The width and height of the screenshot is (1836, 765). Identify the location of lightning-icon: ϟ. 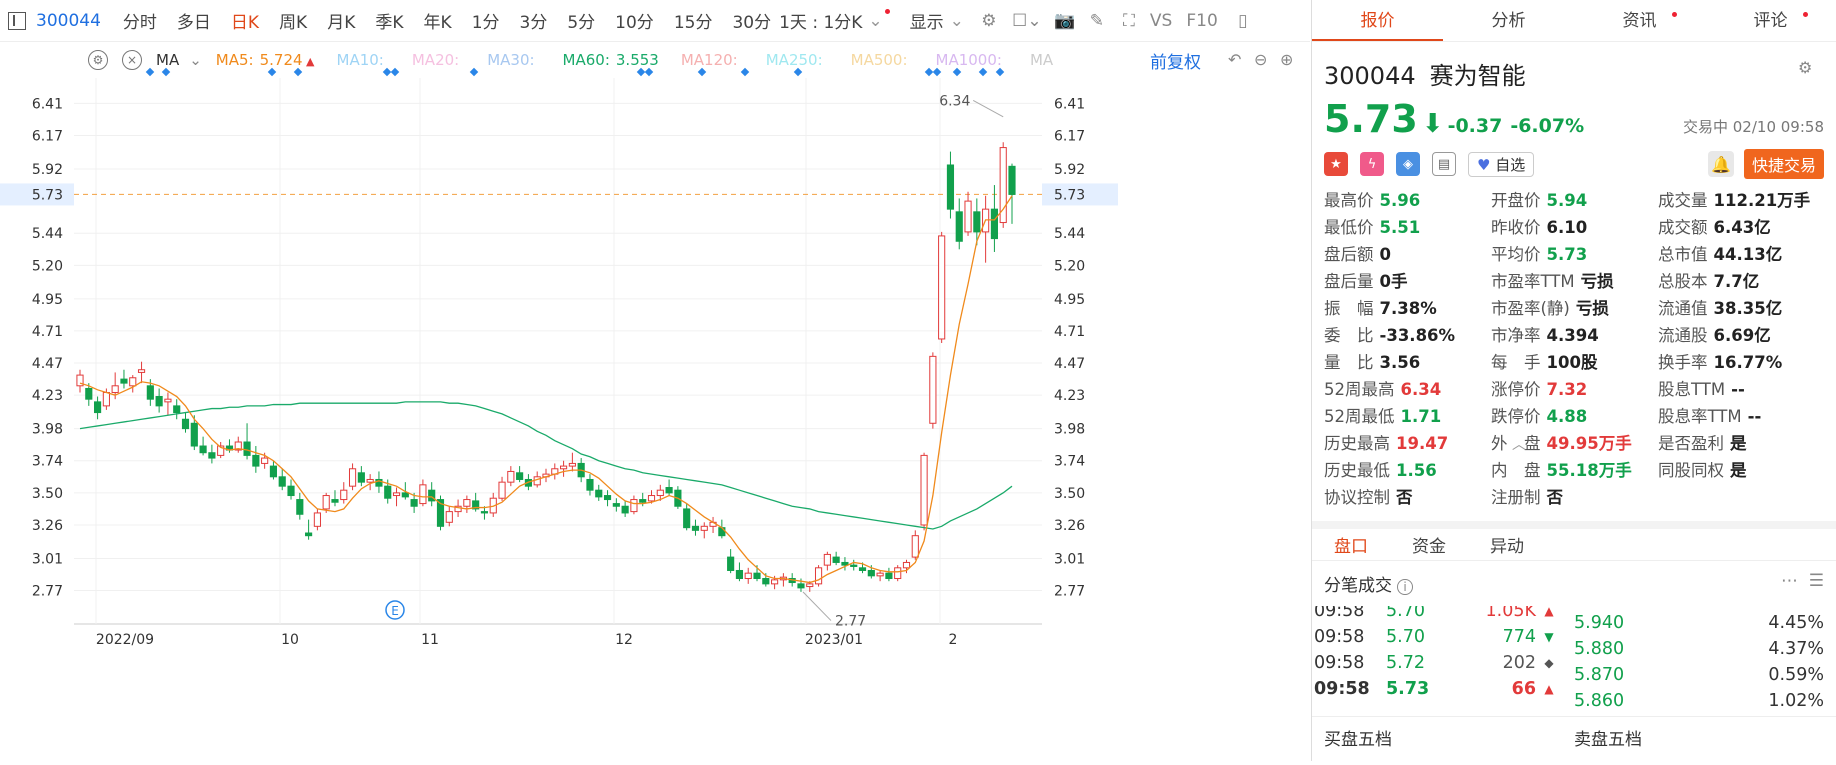
(1372, 164).